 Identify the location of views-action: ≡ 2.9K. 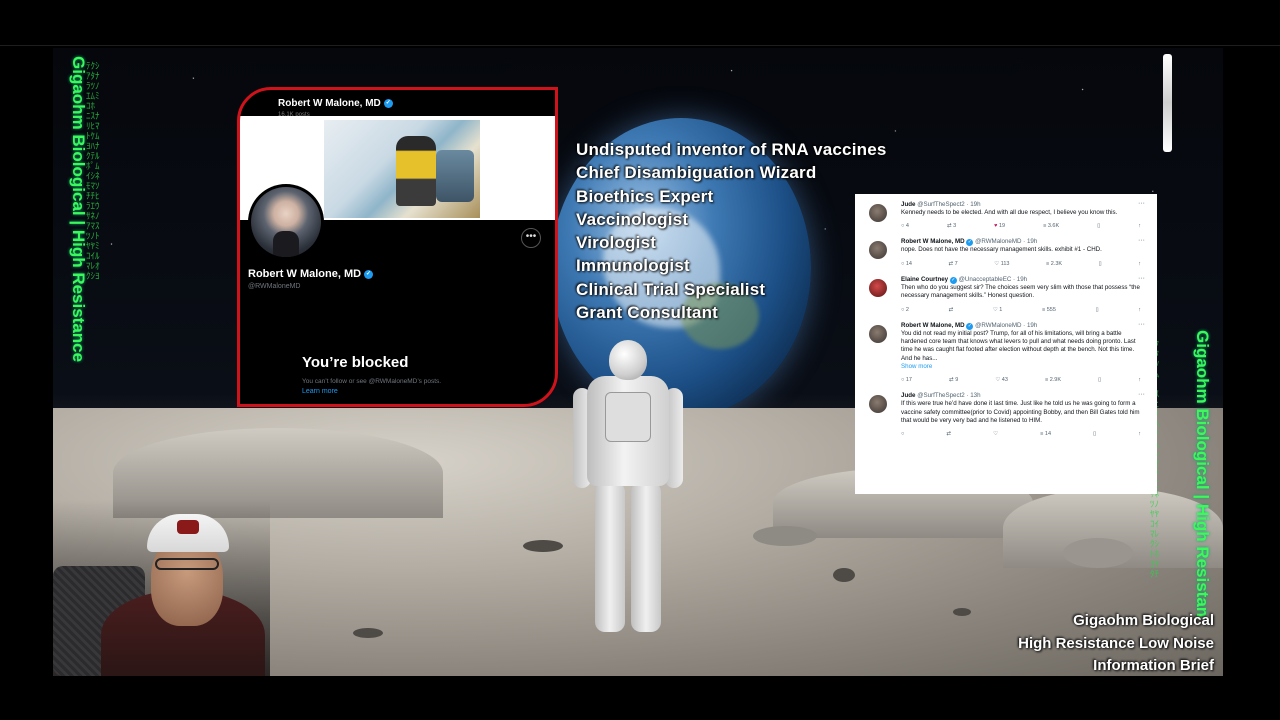
(1053, 380).